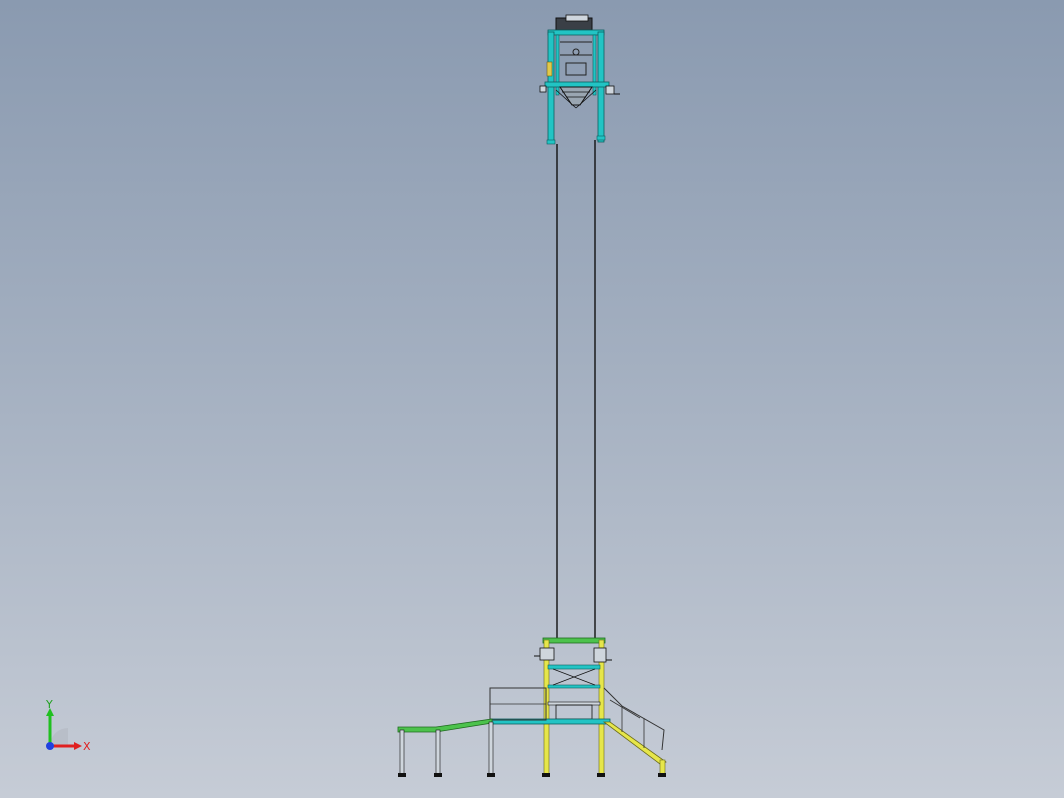  Describe the element at coordinates (574, 640) in the screenshot. I see `base-top-platform` at that location.